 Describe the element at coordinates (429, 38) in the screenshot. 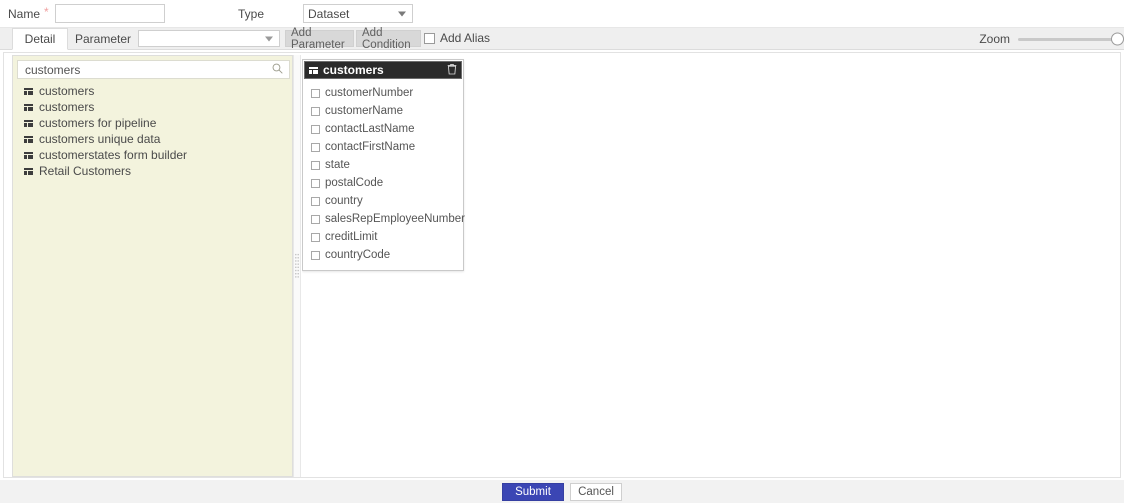

I see `add-alias-checkbox` at that location.